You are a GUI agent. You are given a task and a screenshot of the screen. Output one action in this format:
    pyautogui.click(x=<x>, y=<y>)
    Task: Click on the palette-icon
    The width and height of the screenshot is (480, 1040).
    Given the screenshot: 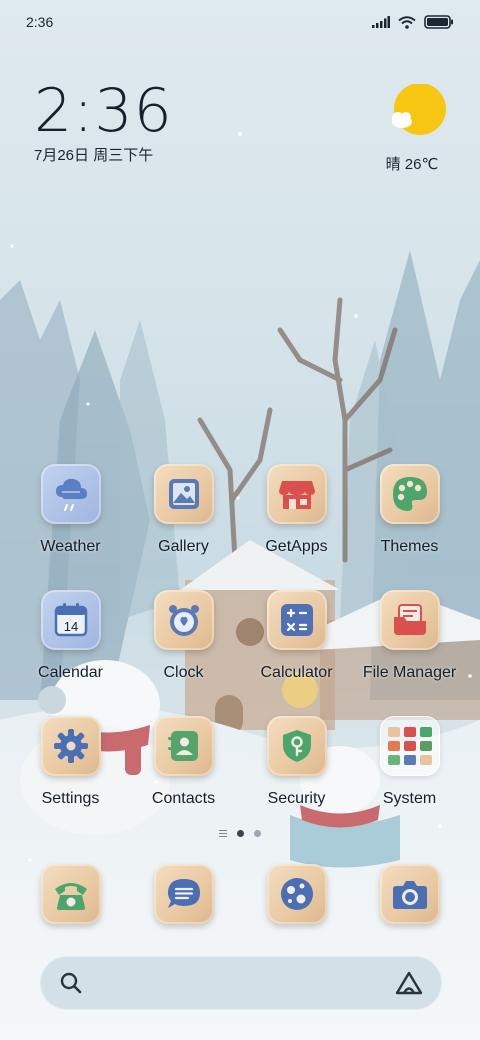 What is the action you would take?
    pyautogui.click(x=409, y=494)
    